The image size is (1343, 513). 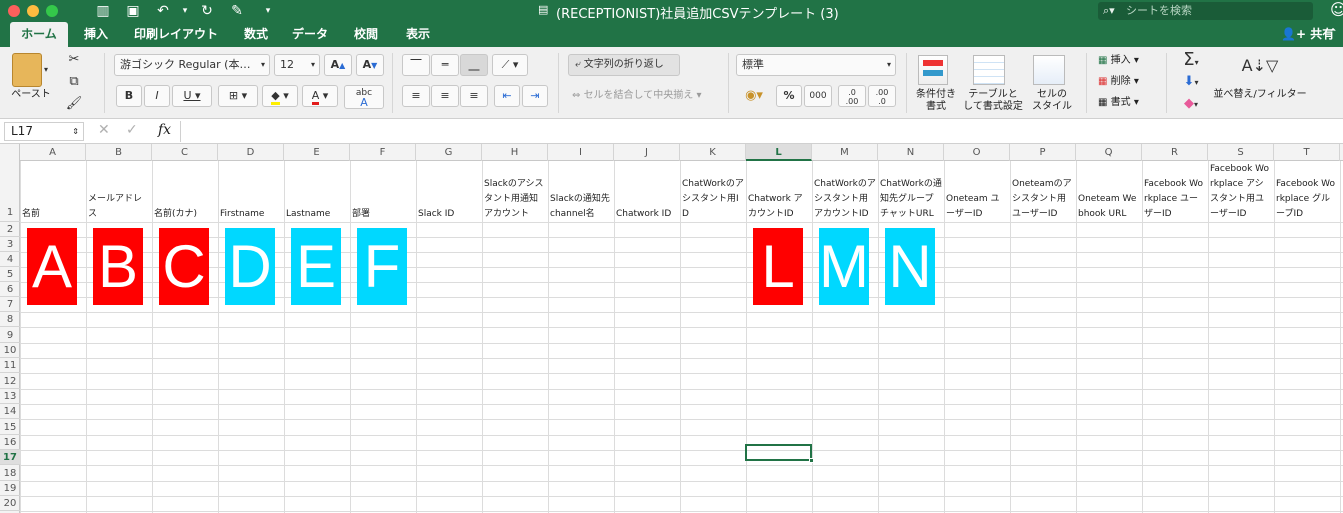 What do you see at coordinates (759, 131) in the screenshot?
I see `formula-input` at bounding box center [759, 131].